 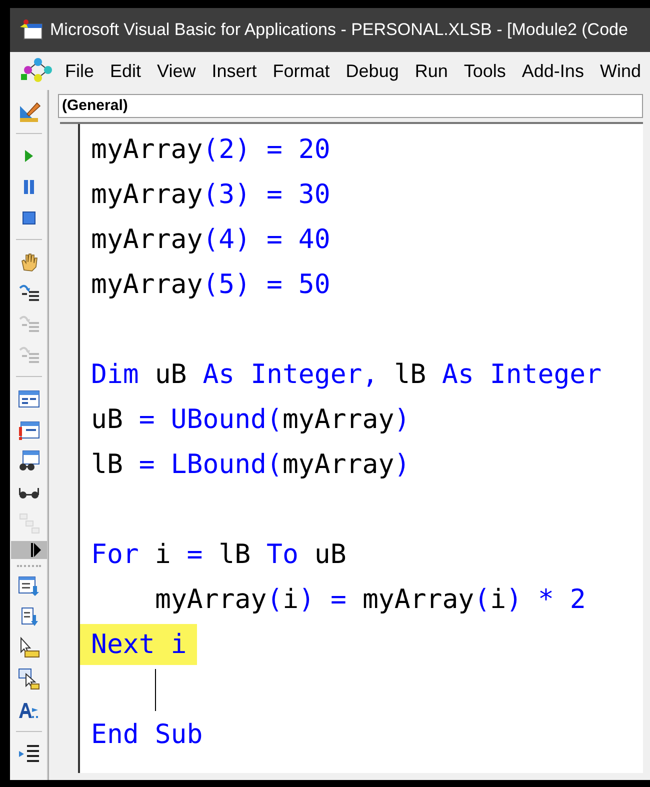 What do you see at coordinates (339, 30) in the screenshot?
I see `window-title: Microsoft Visual Basic for Applications - PERSONAL.XLSB - [Module2 (Code` at bounding box center [339, 30].